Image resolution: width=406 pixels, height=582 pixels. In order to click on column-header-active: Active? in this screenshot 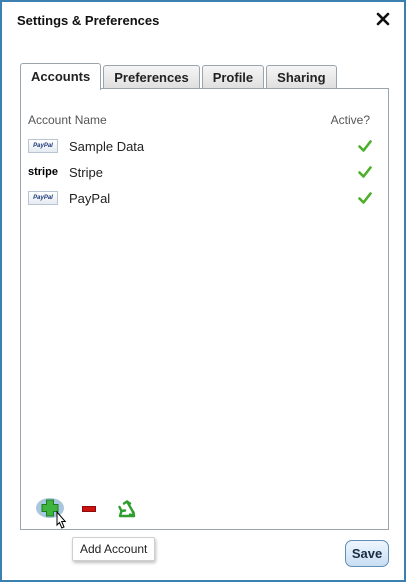, I will do `click(350, 120)`.